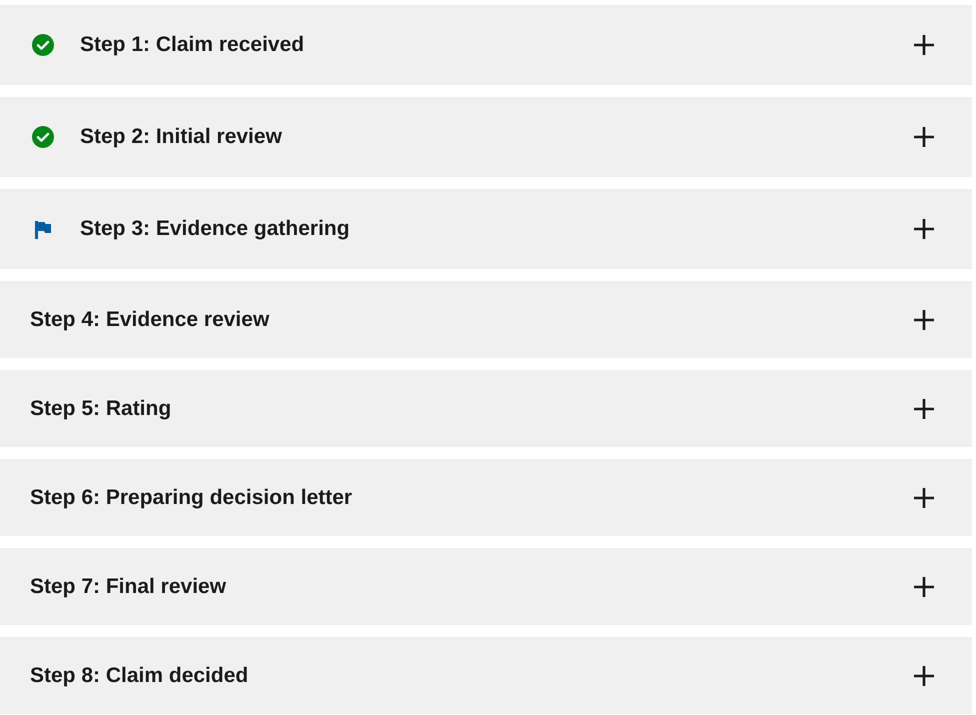 This screenshot has width=976, height=715. Describe the element at coordinates (43, 230) in the screenshot. I see `flag-icon` at that location.